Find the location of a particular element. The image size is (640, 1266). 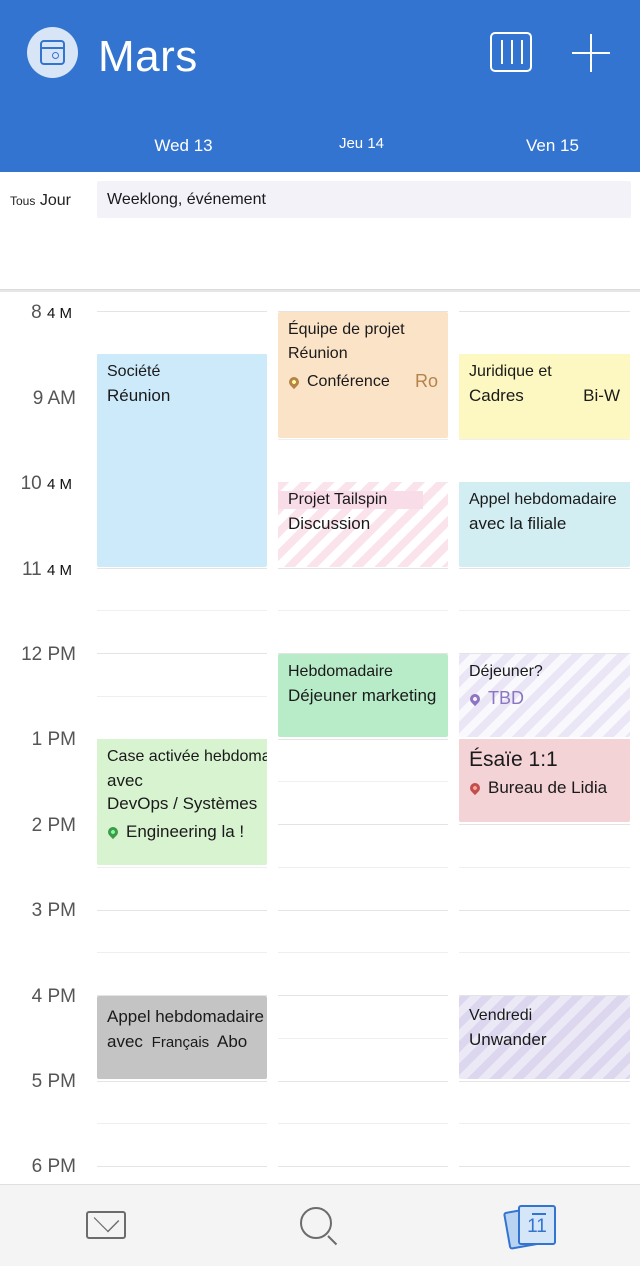

calendar-day-number: 11 is located at coordinates (537, 1225).